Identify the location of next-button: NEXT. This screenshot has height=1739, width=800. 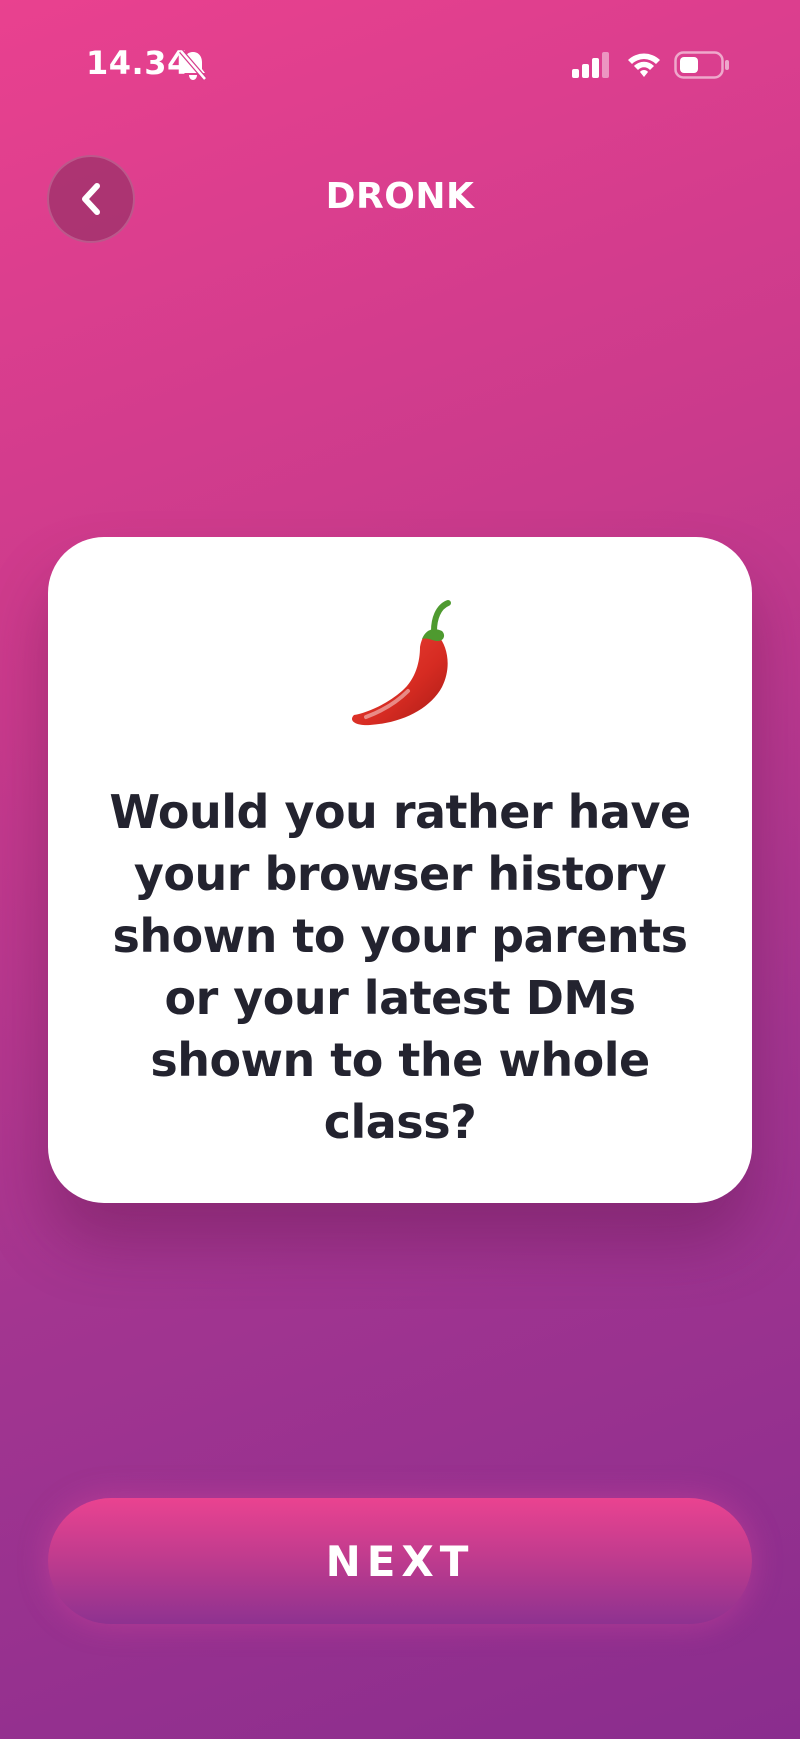
(400, 1561).